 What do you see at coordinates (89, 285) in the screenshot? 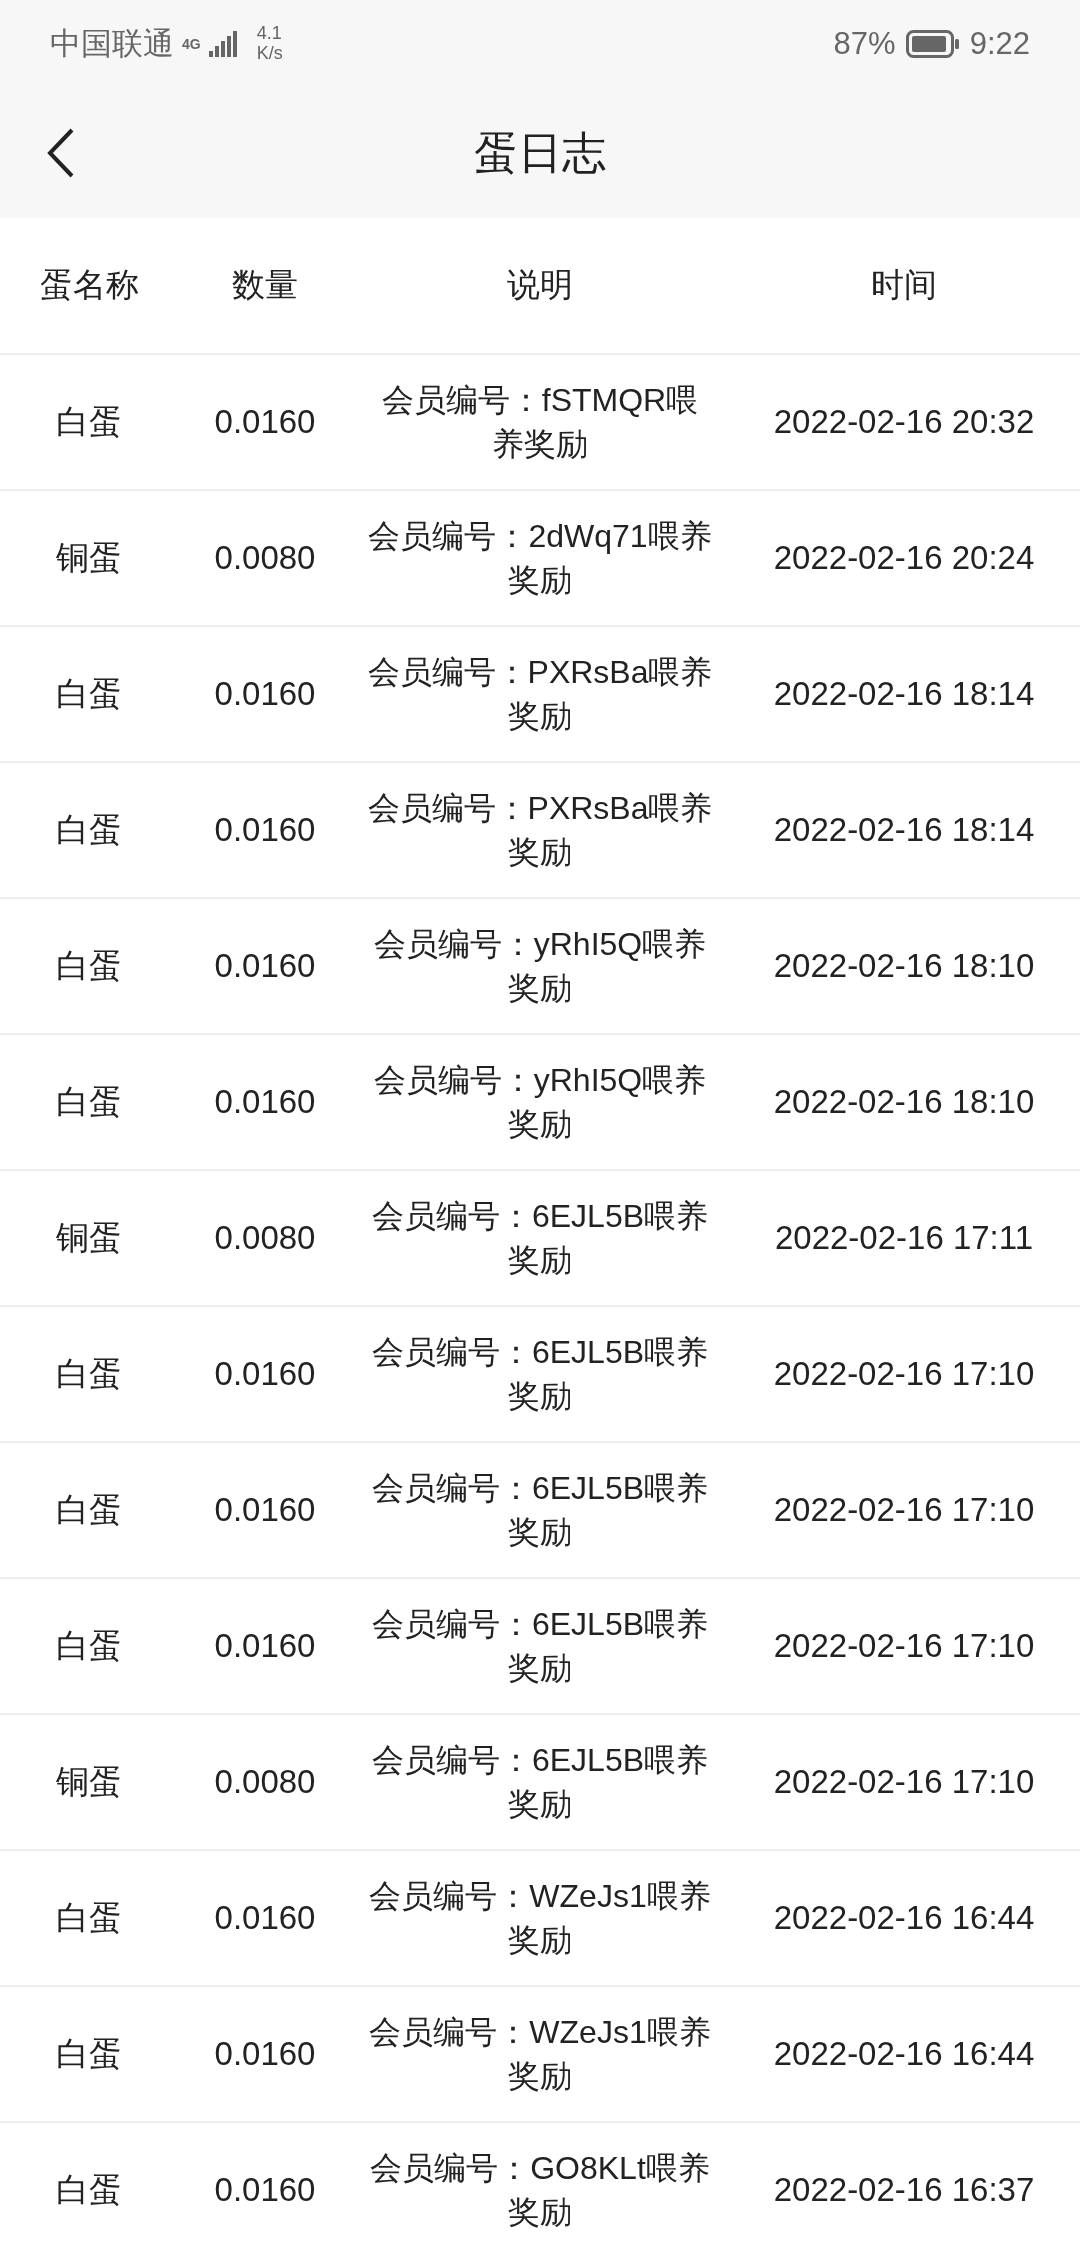
I see `column-header: 蛋名称` at bounding box center [89, 285].